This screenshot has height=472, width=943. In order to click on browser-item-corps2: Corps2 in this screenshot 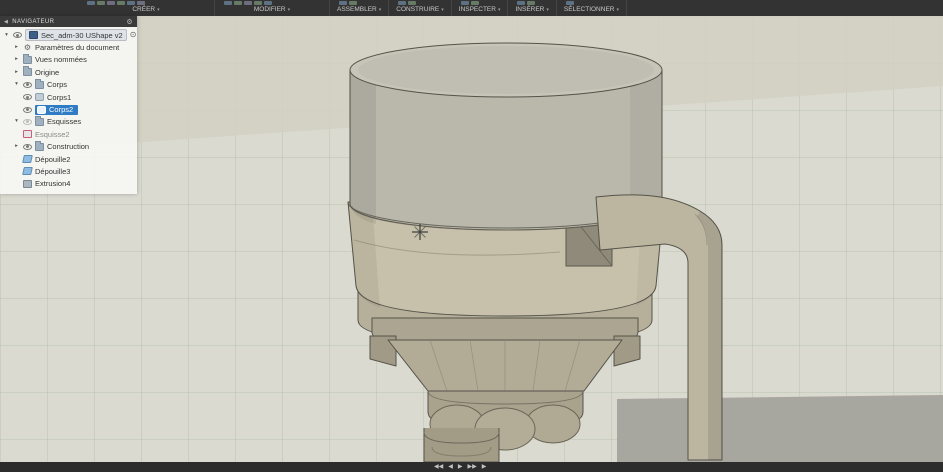, I will do `click(68, 109)`.